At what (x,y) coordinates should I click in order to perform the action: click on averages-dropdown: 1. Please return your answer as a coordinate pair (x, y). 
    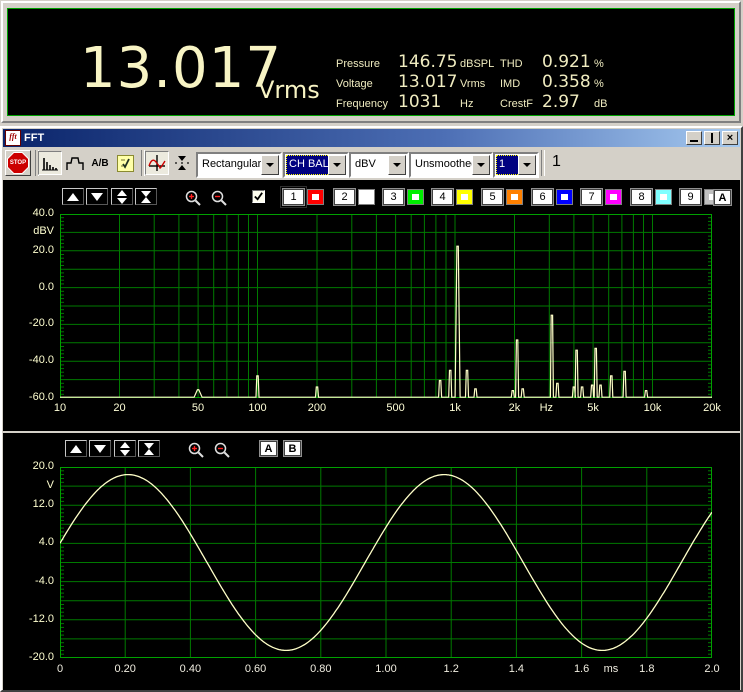
    Looking at the image, I should click on (516, 165).